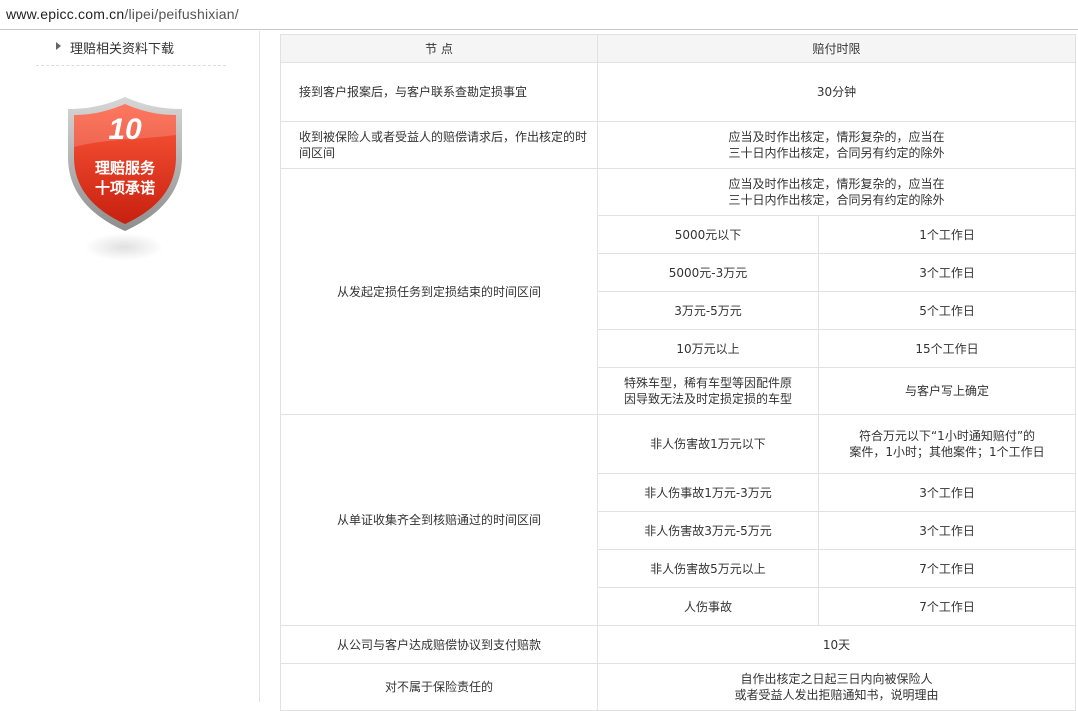  I want to click on condition-cell: 特殊车型，稀有车型等因配件原 因导致无法及时定损定损的车型, so click(708, 391).